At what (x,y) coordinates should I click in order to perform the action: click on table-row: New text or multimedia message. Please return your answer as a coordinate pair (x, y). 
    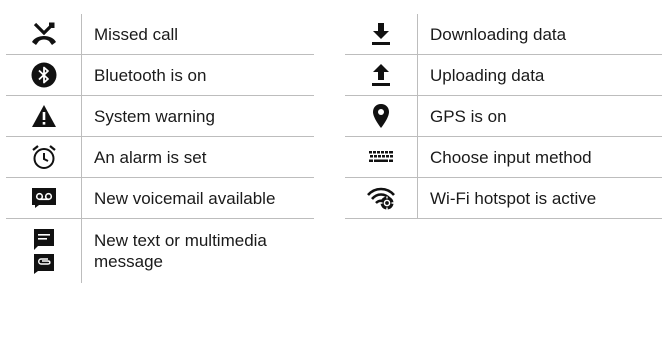
    Looking at the image, I should click on (160, 251).